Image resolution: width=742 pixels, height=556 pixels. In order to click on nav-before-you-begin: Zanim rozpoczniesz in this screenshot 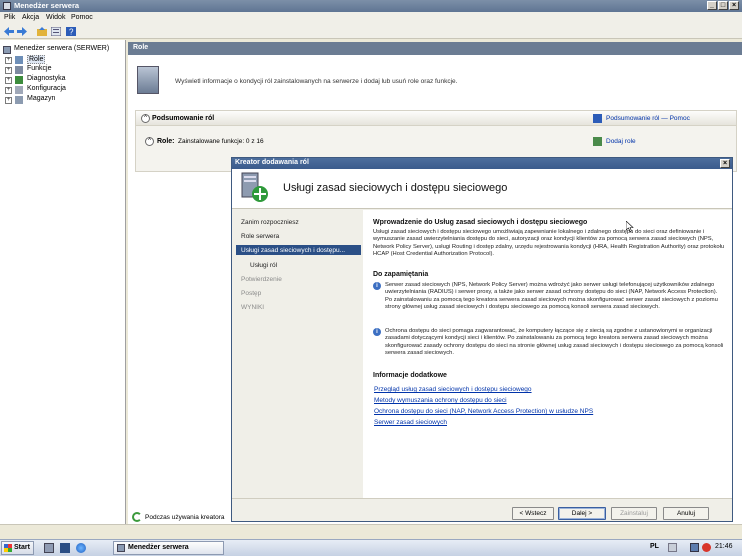, I will do `click(270, 222)`.